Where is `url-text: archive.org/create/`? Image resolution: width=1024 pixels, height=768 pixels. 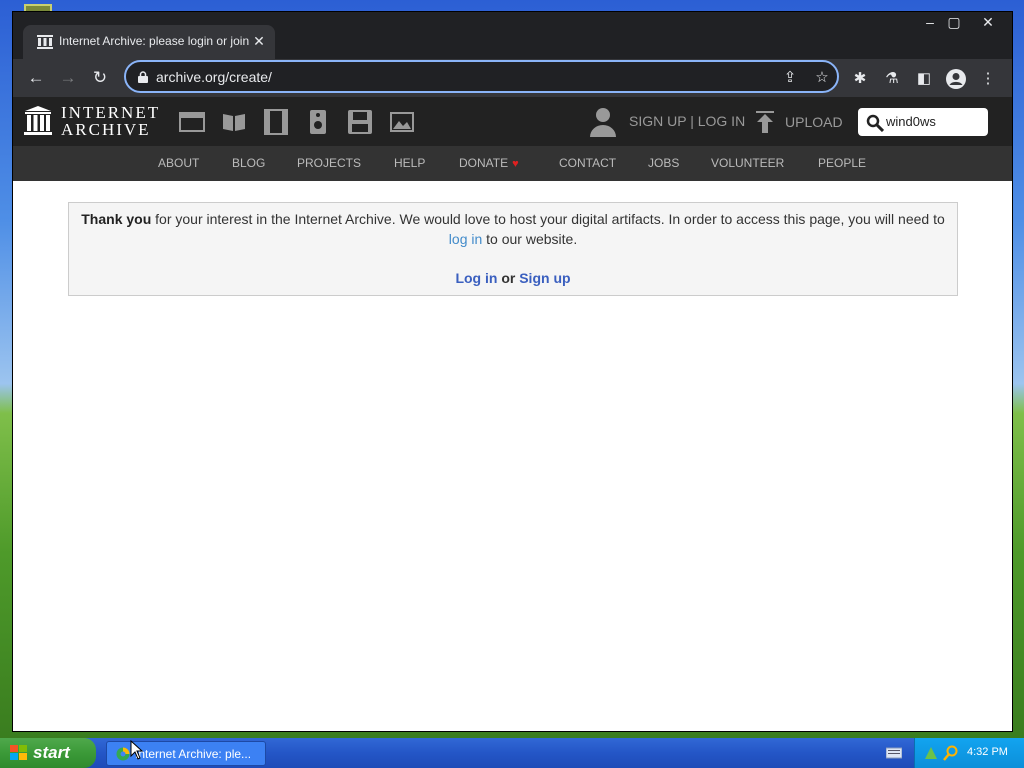 url-text: archive.org/create/ is located at coordinates (214, 77).